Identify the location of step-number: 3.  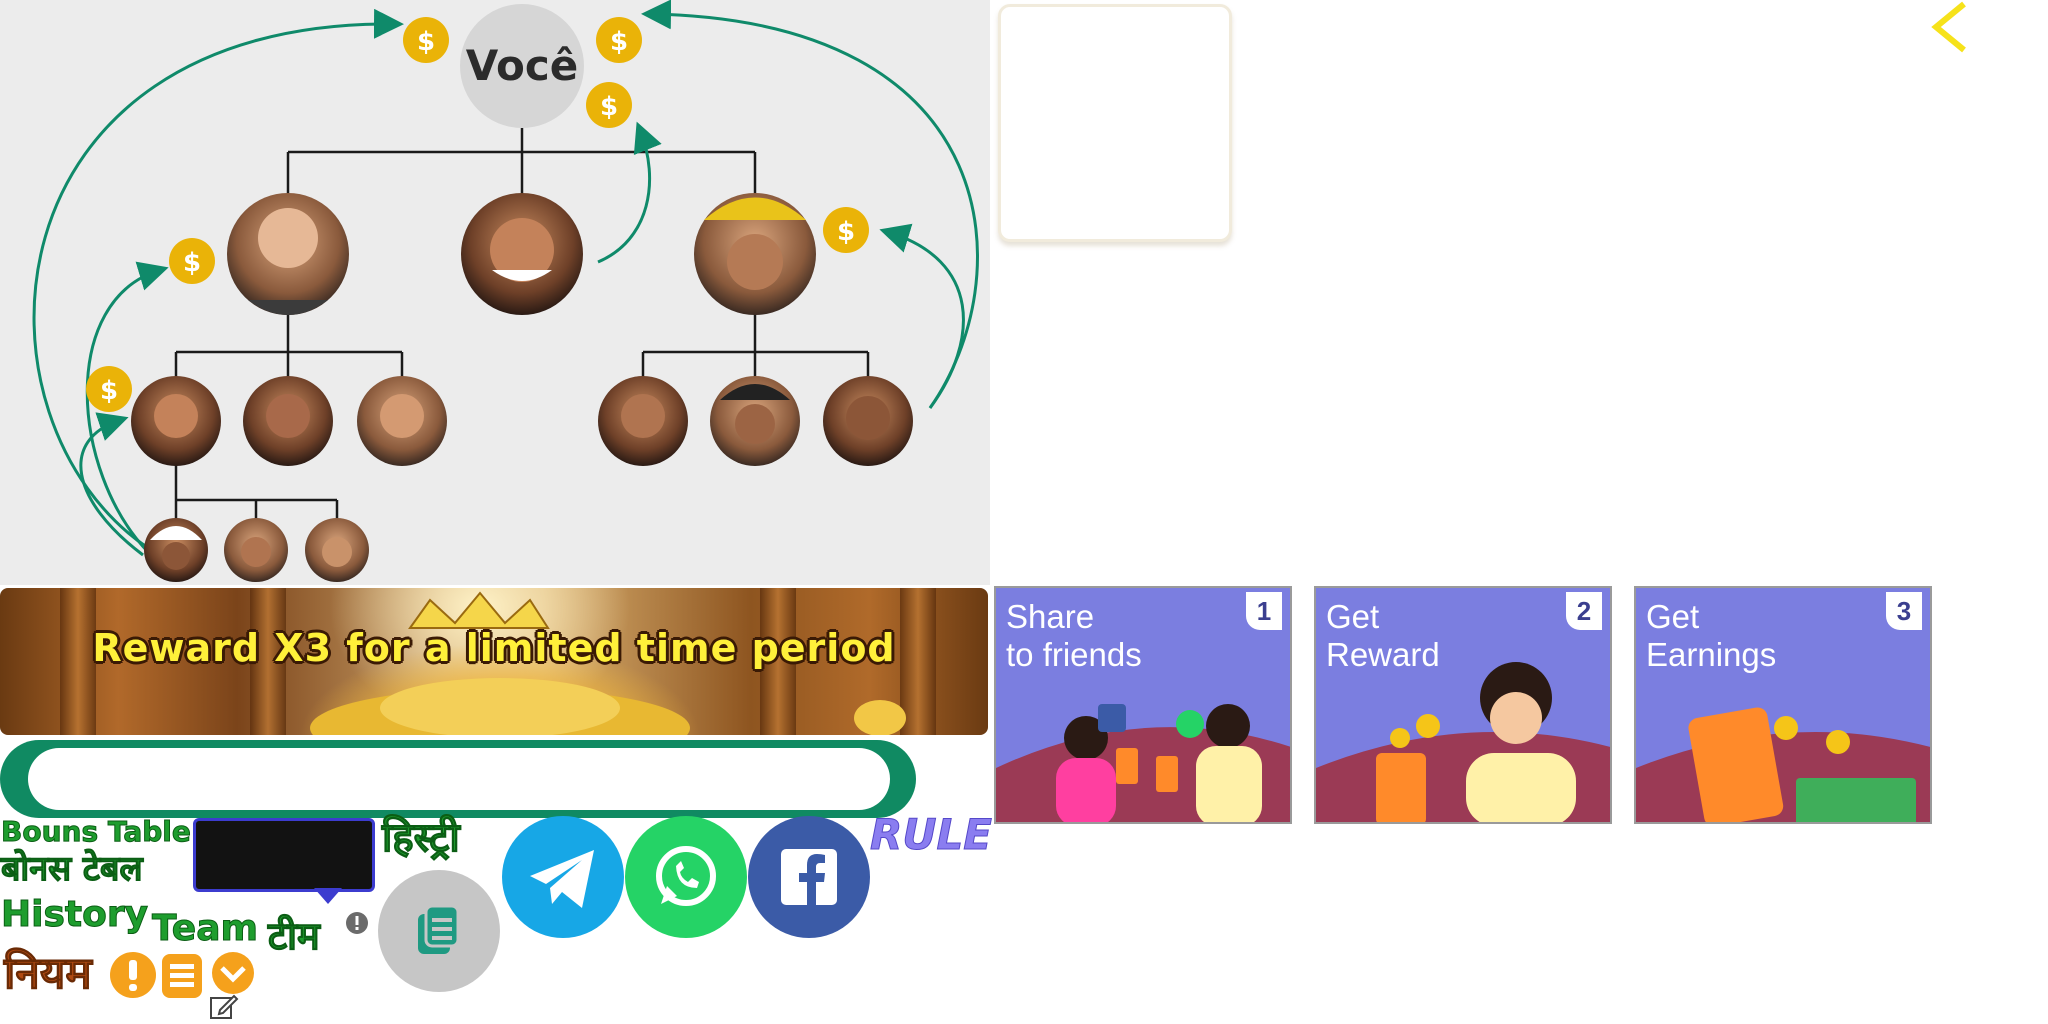
(1904, 611).